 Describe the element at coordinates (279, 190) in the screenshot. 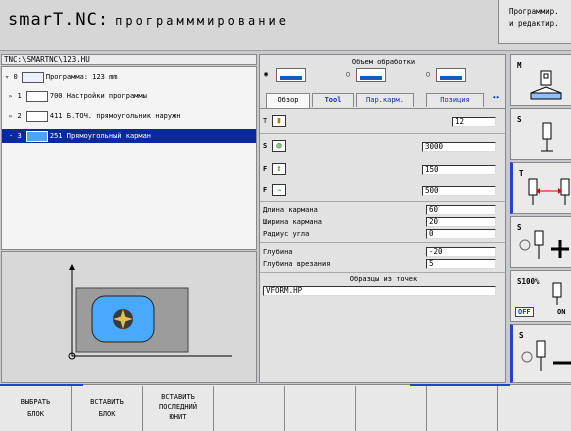

I see `milling-feed-icon: ⇢` at that location.